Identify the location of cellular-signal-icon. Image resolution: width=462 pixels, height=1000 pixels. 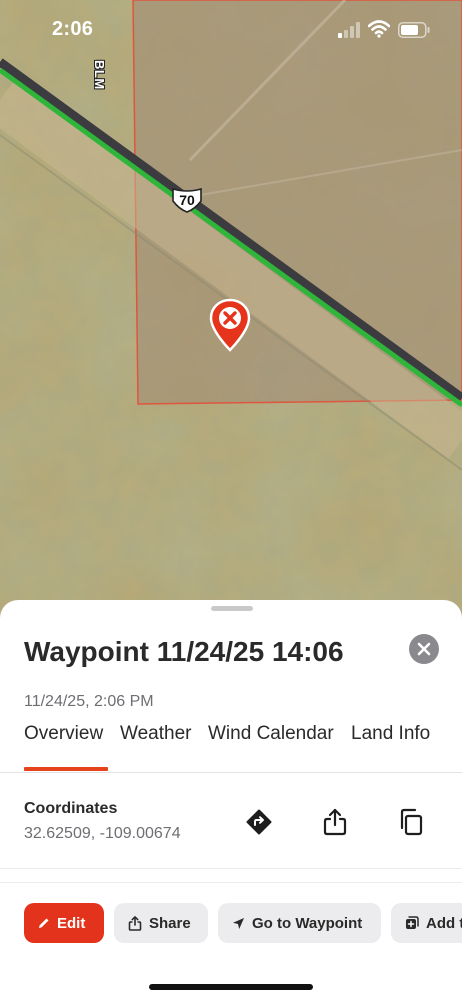
(349, 30).